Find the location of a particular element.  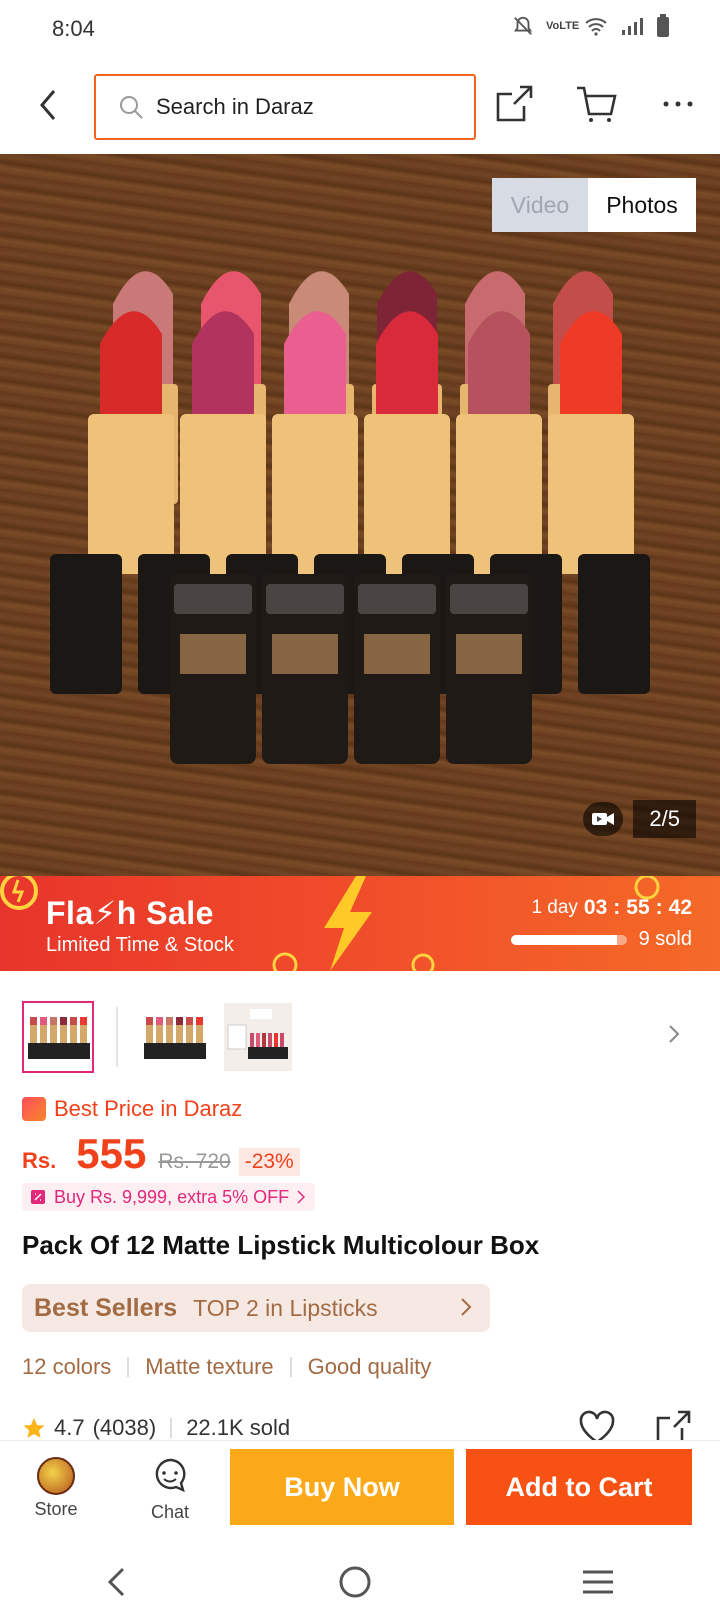

share-button is located at coordinates (514, 104).